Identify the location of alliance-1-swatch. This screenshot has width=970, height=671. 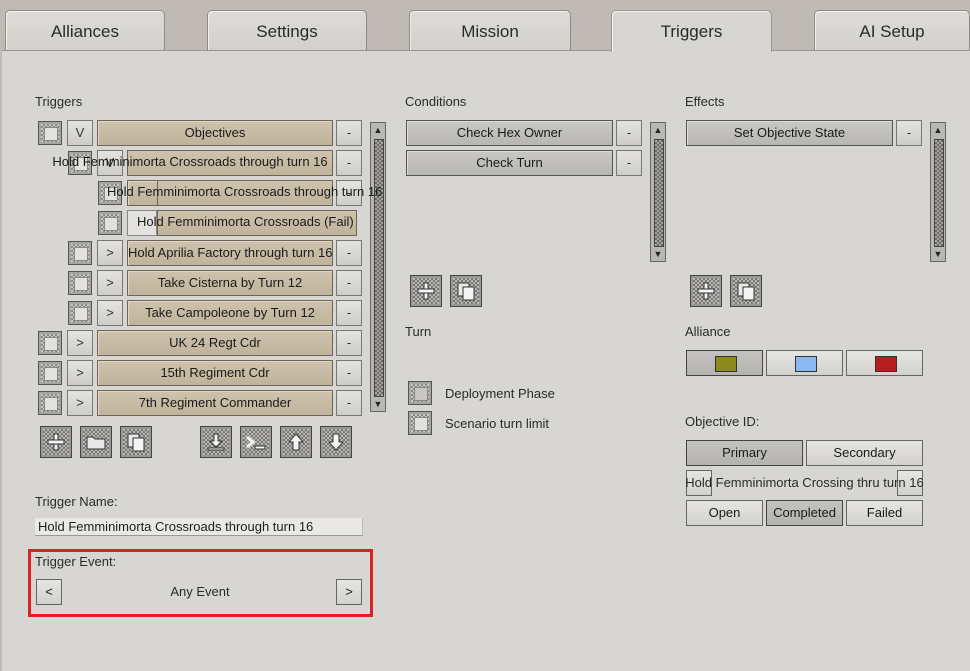
(726, 364).